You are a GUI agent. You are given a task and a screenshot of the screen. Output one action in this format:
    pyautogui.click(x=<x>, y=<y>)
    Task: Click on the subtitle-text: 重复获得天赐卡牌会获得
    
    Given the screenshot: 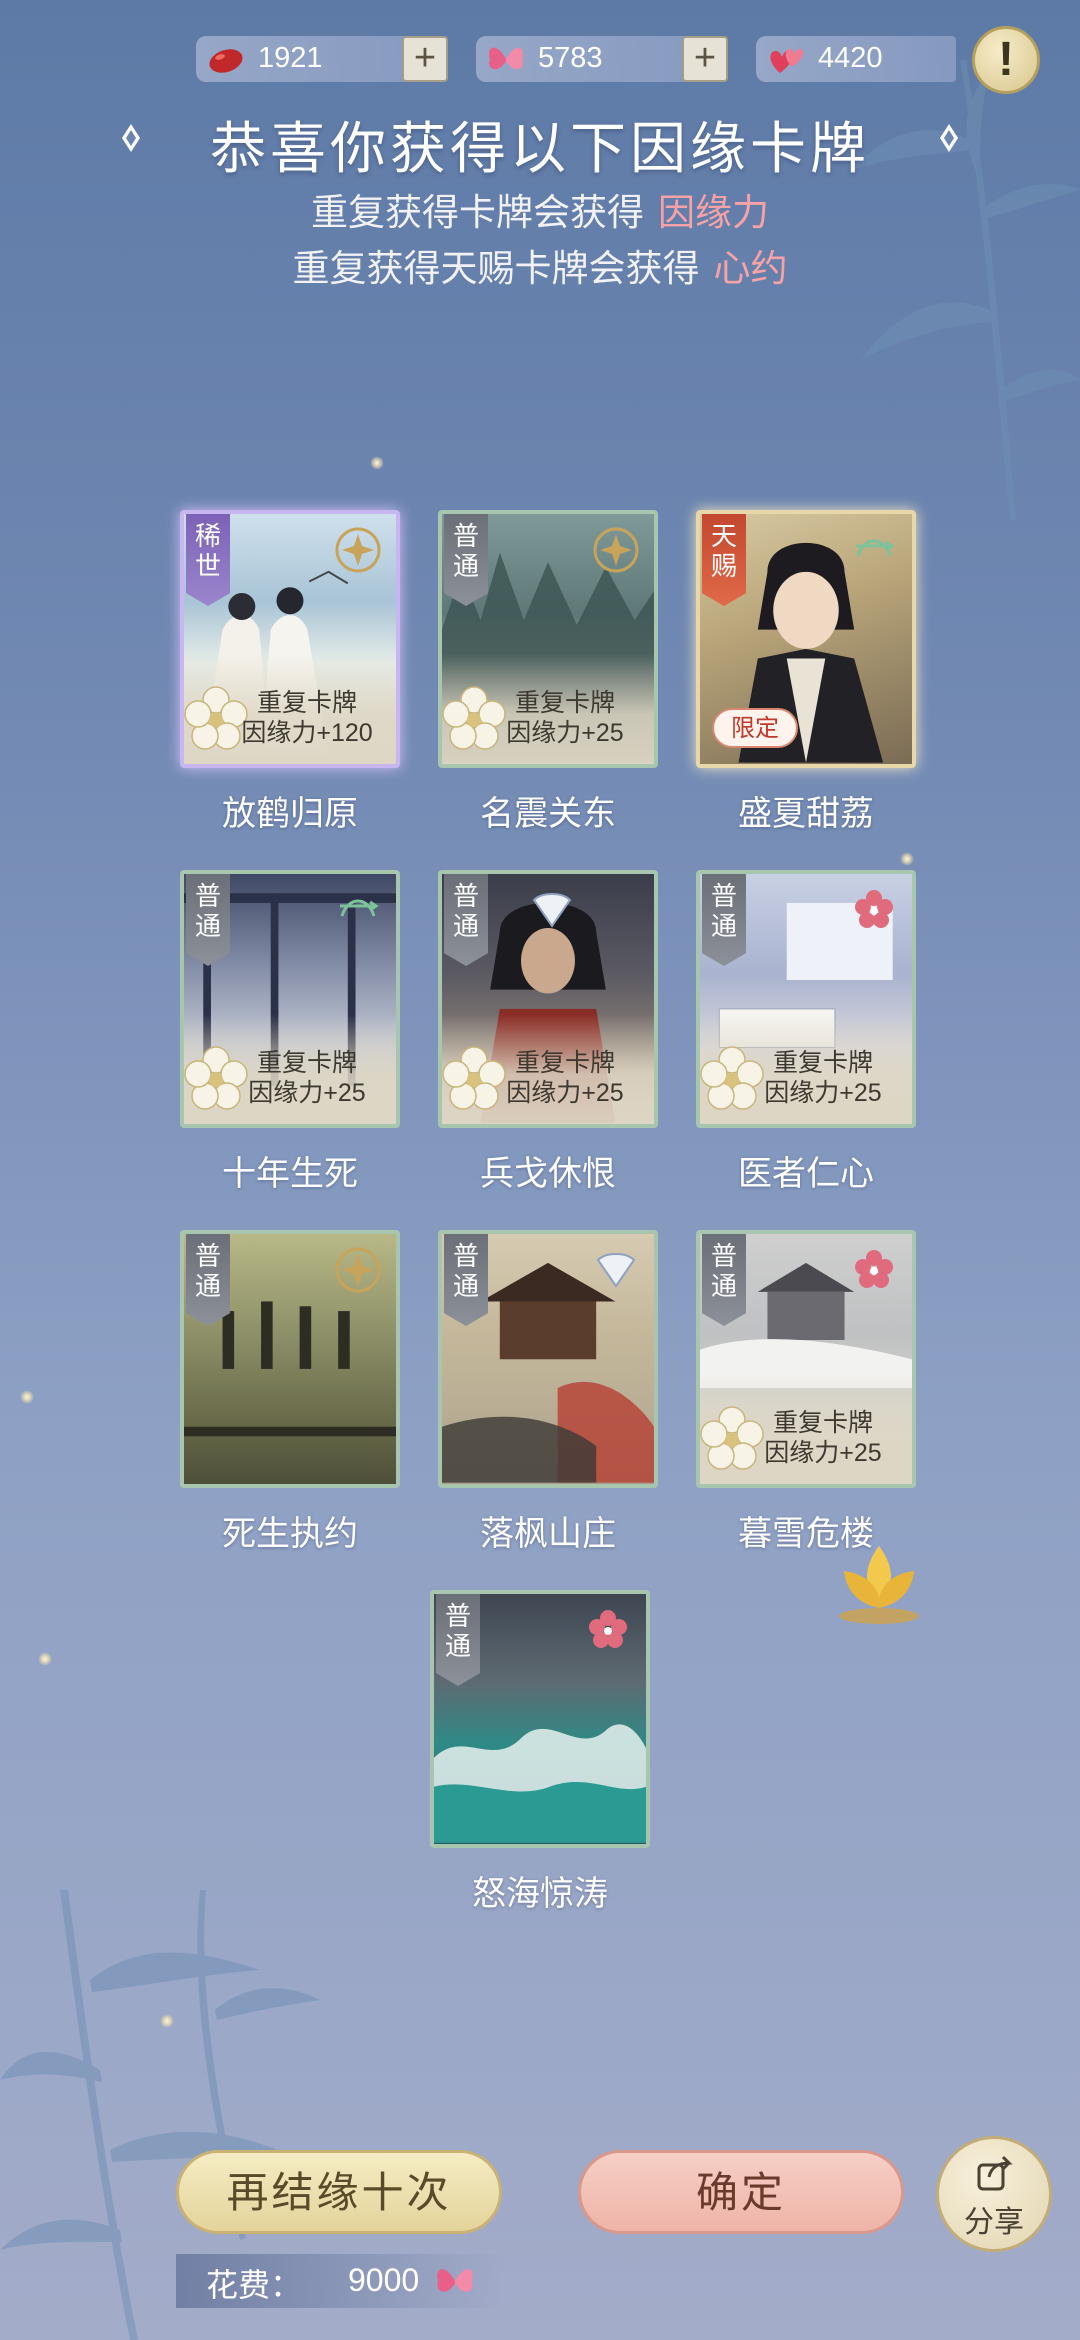 What is the action you would take?
    pyautogui.click(x=496, y=268)
    